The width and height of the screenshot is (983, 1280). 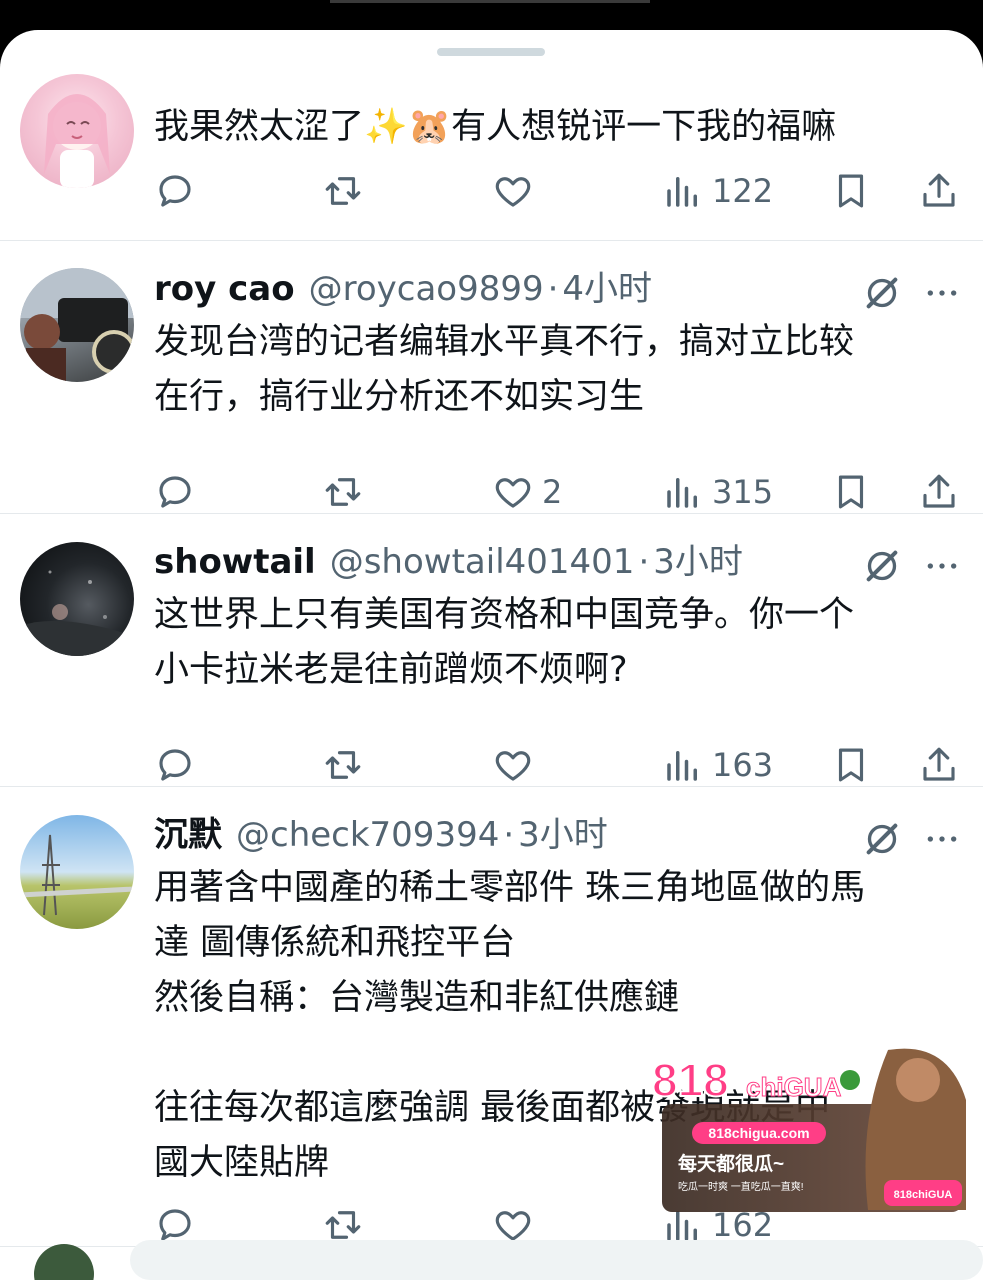 I want to click on anime-avatar-image, so click(x=77, y=141).